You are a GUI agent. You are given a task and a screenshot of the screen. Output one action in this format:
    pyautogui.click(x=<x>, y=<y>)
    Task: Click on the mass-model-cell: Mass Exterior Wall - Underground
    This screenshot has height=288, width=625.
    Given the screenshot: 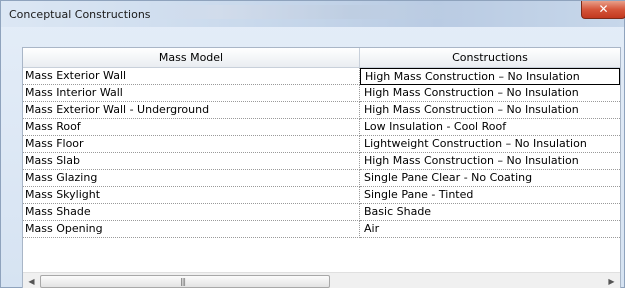 What is the action you would take?
    pyautogui.click(x=191, y=110)
    